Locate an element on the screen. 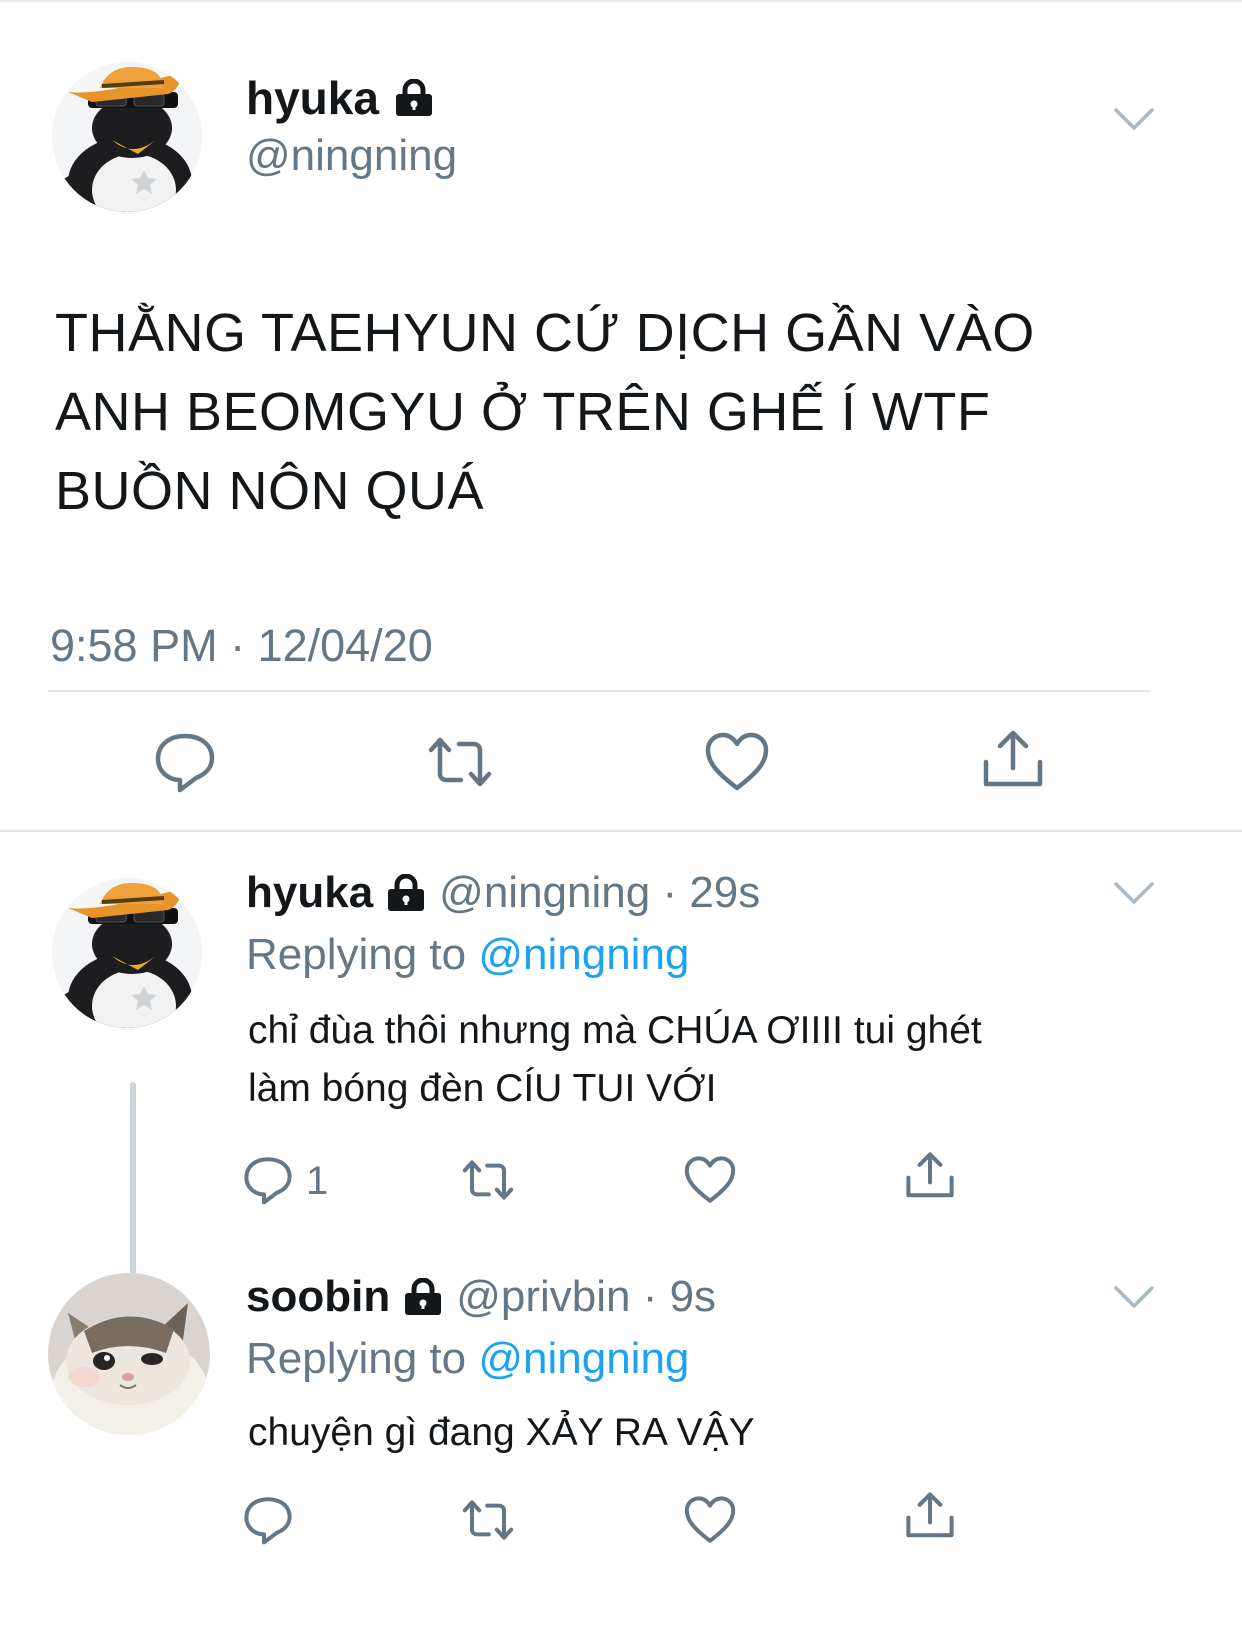 The height and width of the screenshot is (1625, 1242). main-handle: @ningning is located at coordinates (351, 156).